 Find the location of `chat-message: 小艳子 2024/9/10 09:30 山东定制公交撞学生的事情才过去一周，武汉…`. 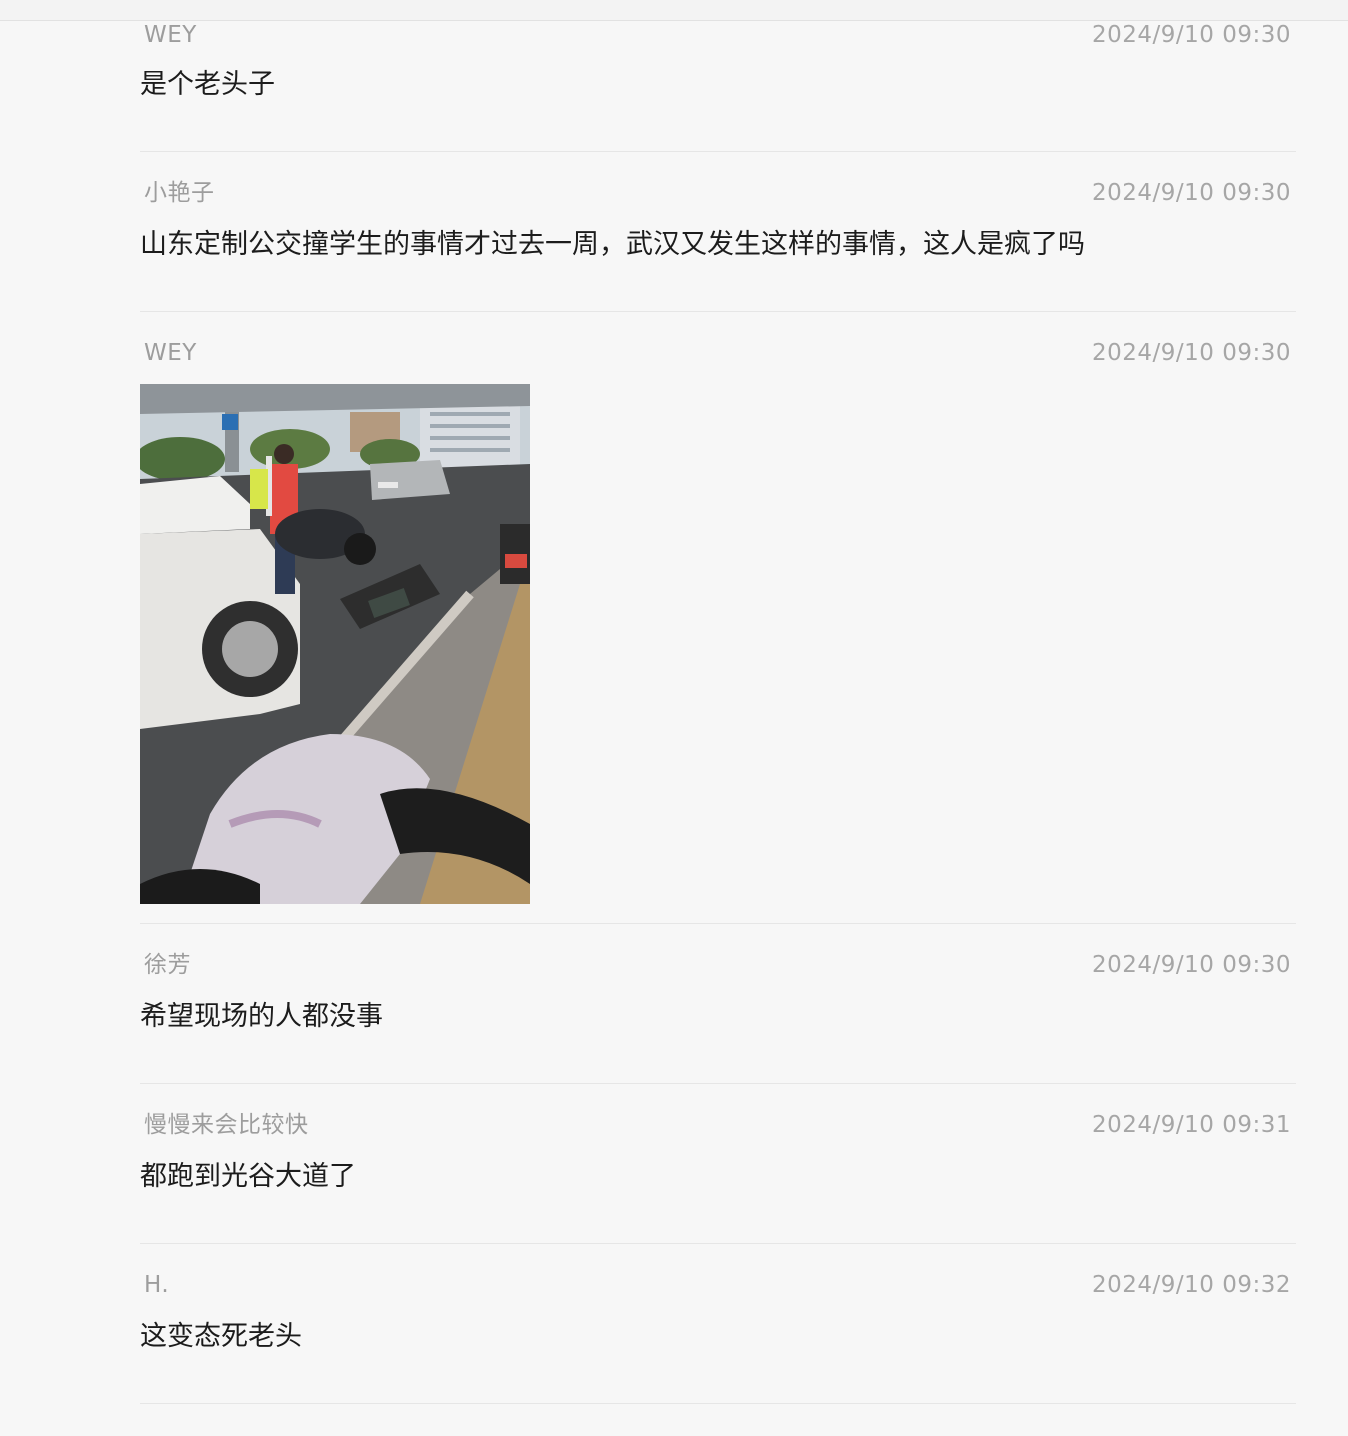

chat-message: 小艳子 2024/9/10 09:30 山东定制公交撞学生的事情才过去一周，武汉… is located at coordinates (718, 245).